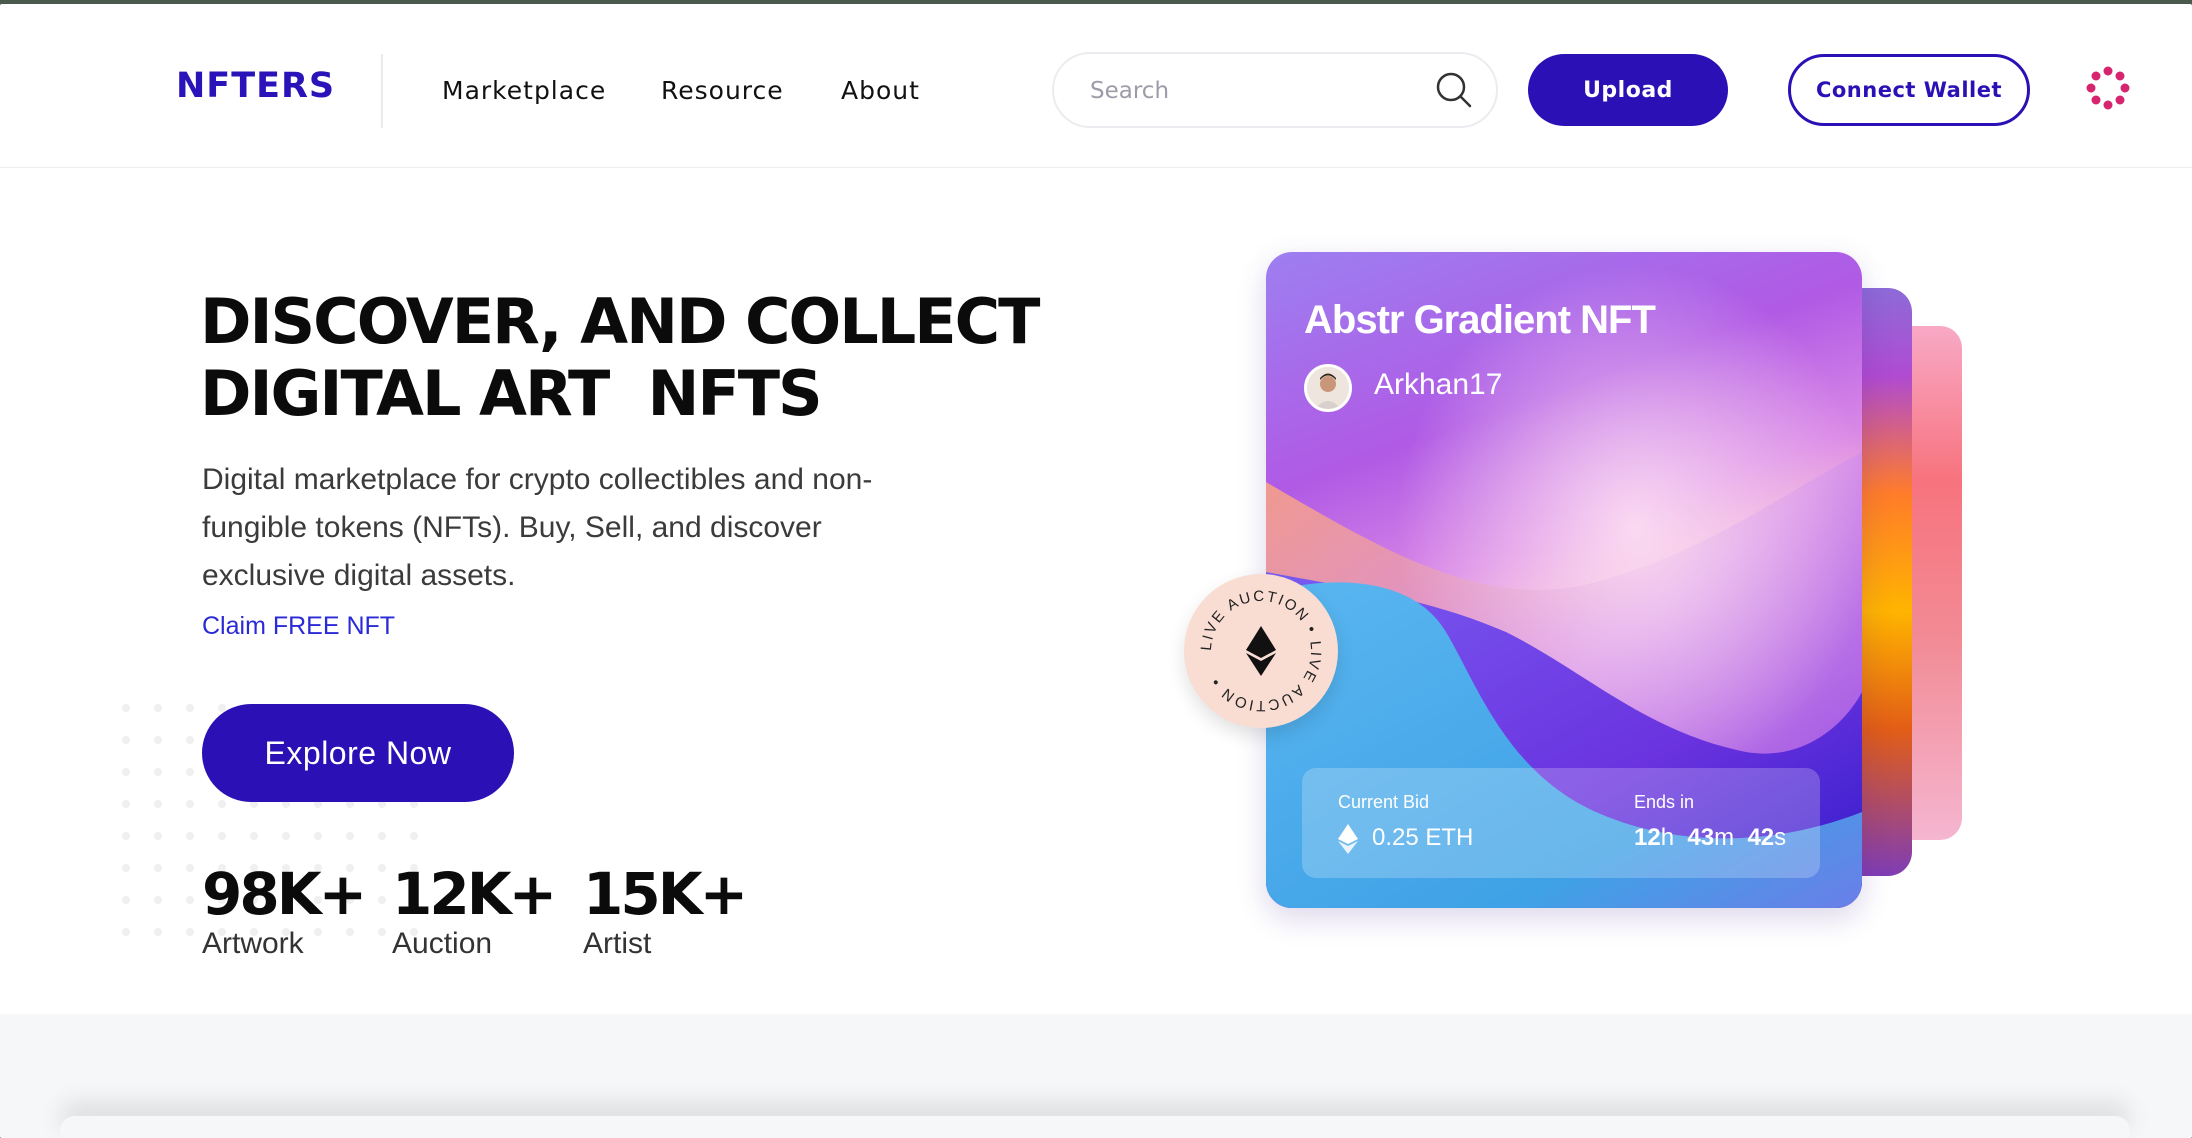  I want to click on countdown: 12h 43m 42s, so click(1710, 837).